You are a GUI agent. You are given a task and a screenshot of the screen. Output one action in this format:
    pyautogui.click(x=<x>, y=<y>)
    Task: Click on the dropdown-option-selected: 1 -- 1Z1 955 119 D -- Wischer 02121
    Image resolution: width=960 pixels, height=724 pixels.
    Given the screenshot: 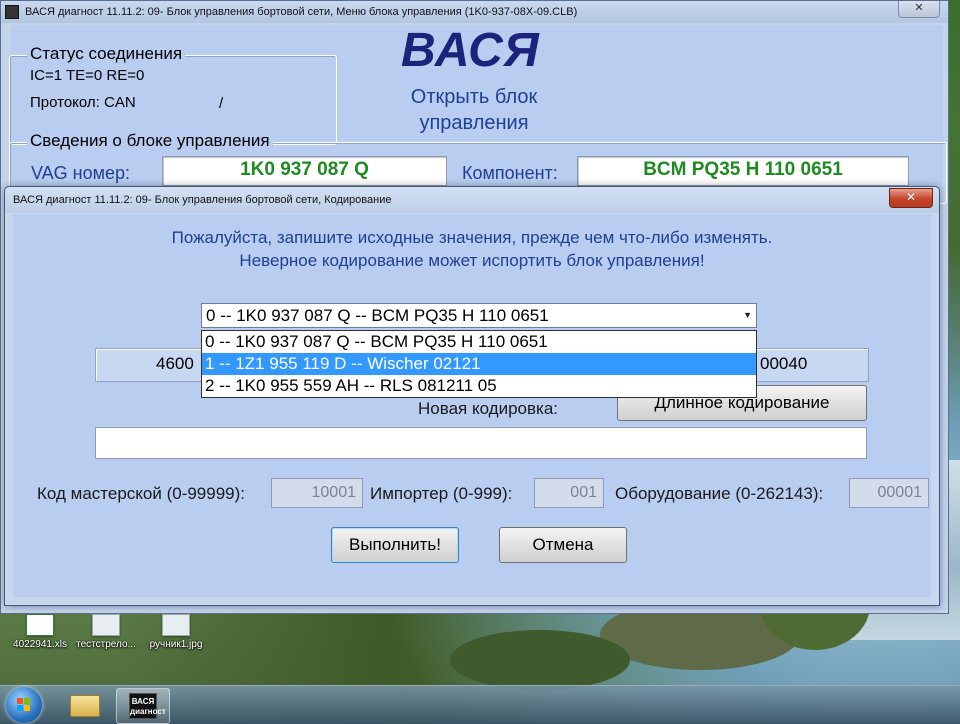 What is the action you would take?
    pyautogui.click(x=479, y=364)
    